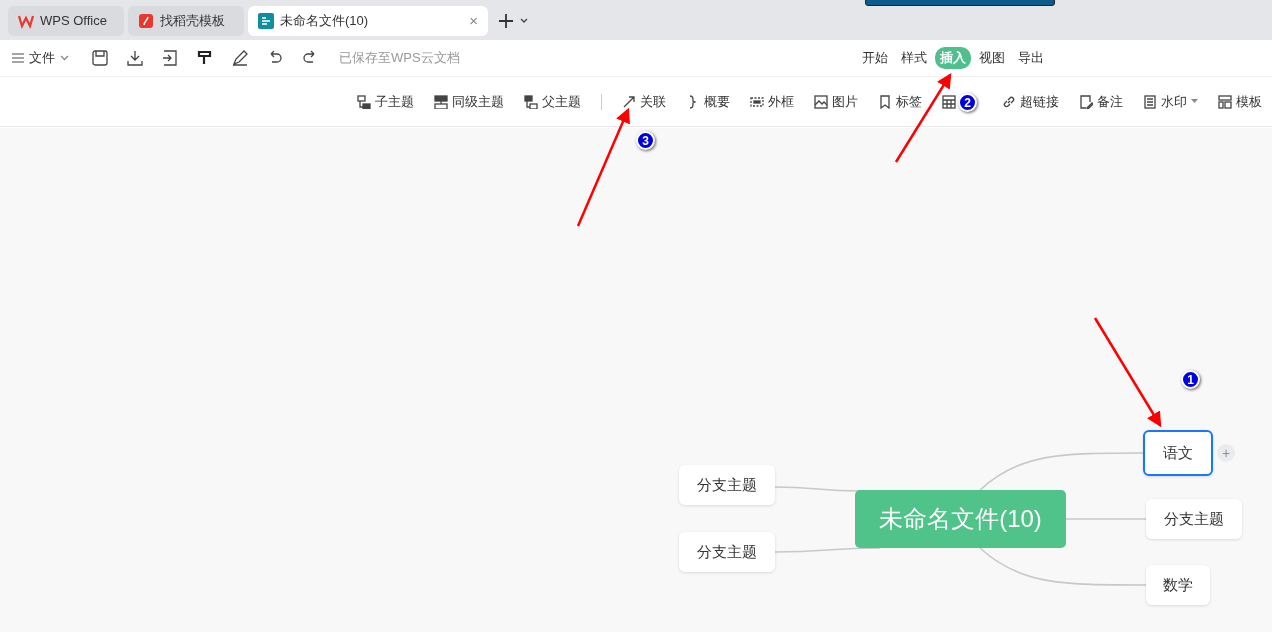 The height and width of the screenshot is (632, 1272). I want to click on toolbar-button: 子主题, so click(385, 101).